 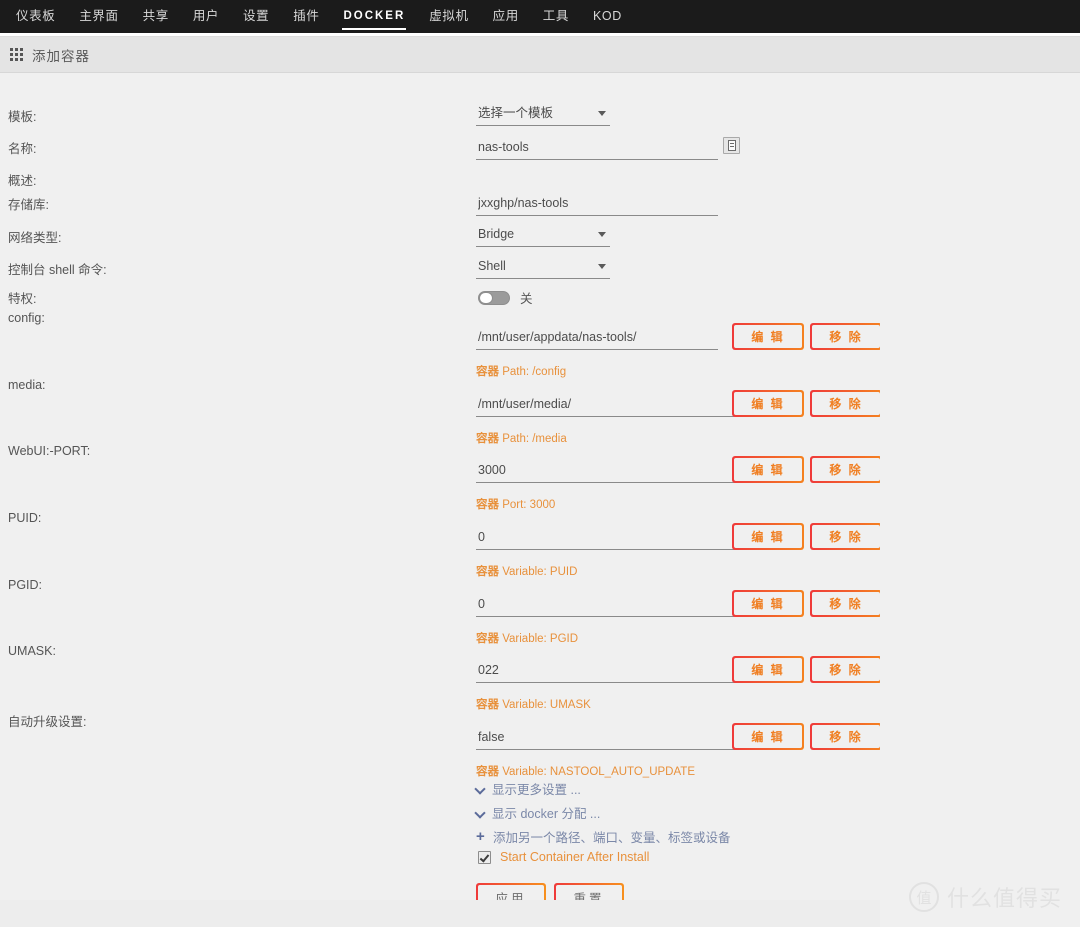 I want to click on nav-item-docker: DOCKER, so click(x=374, y=16).